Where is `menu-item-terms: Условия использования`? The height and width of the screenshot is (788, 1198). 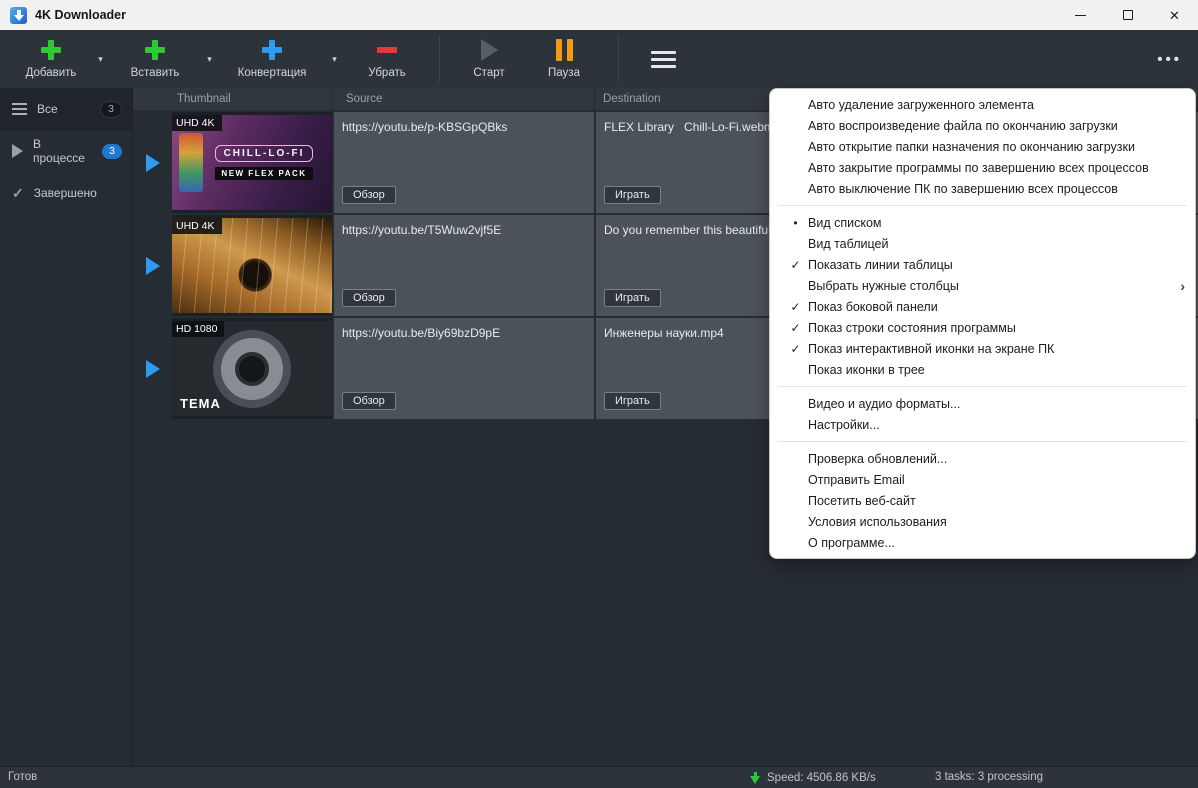
menu-item-terms: Условия использования is located at coordinates (982, 521).